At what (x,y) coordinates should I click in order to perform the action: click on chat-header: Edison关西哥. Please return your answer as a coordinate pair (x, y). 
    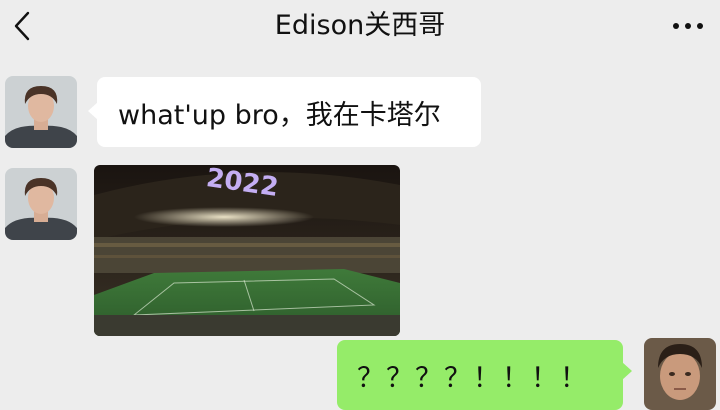
    Looking at the image, I should click on (360, 29).